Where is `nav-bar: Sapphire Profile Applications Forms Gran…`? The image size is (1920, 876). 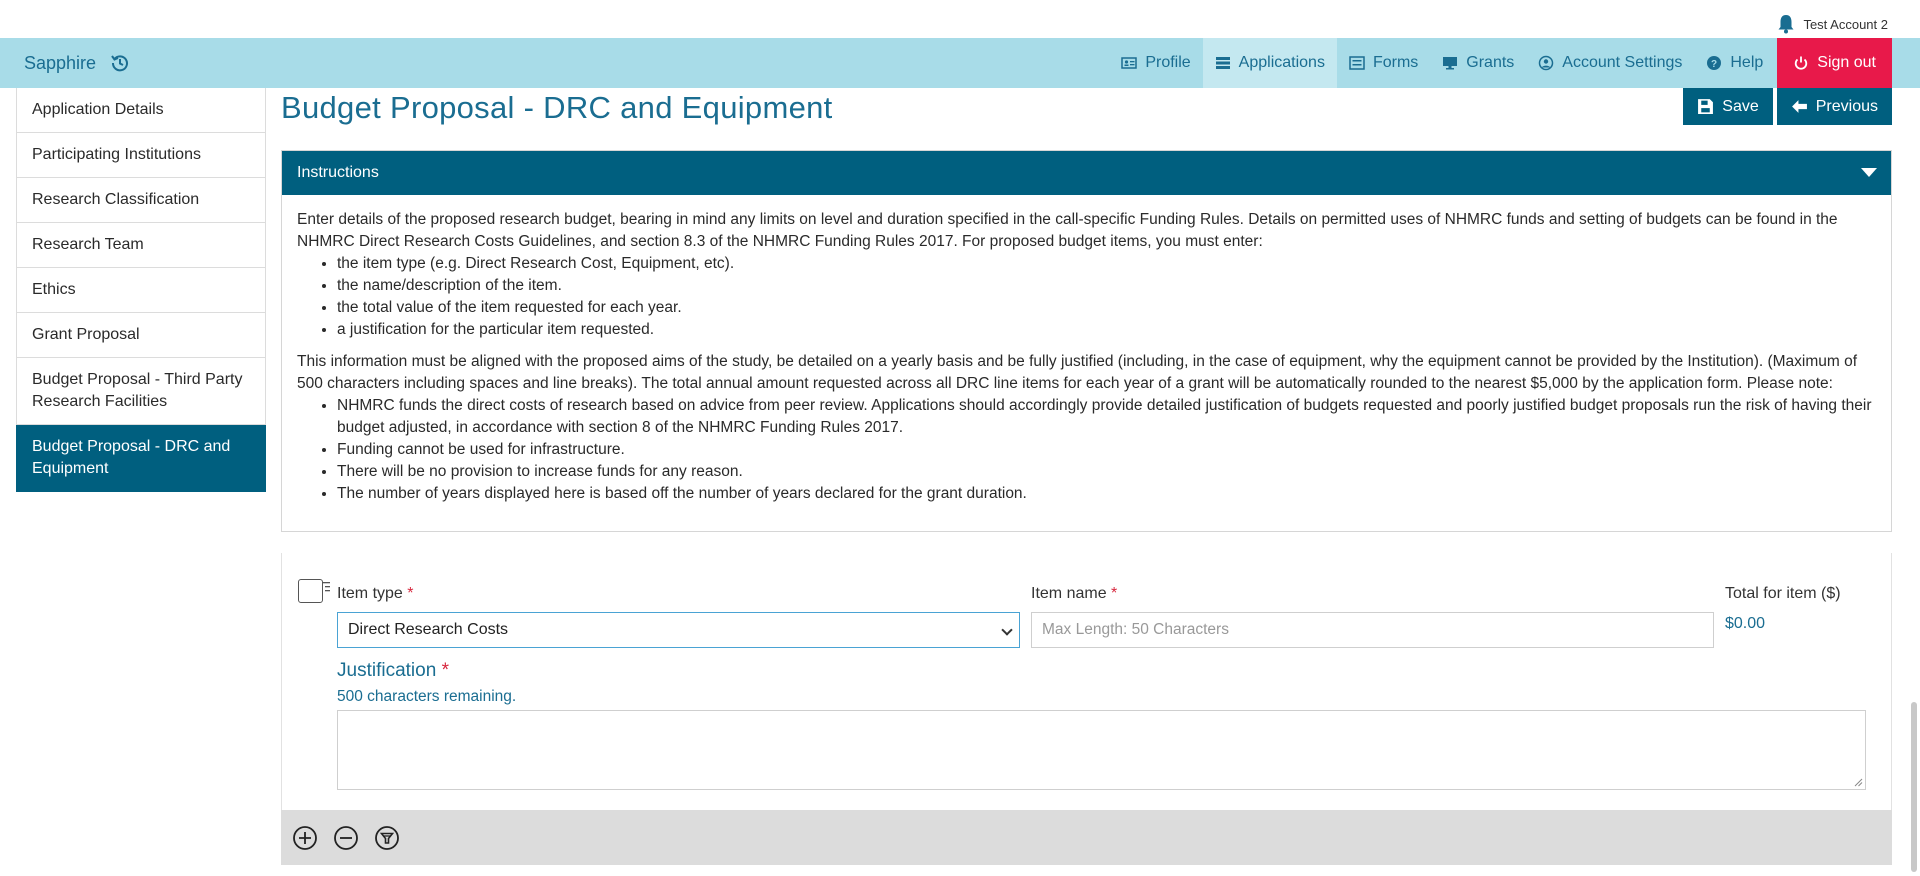 nav-bar: Sapphire Profile Applications Forms Gran… is located at coordinates (960, 63).